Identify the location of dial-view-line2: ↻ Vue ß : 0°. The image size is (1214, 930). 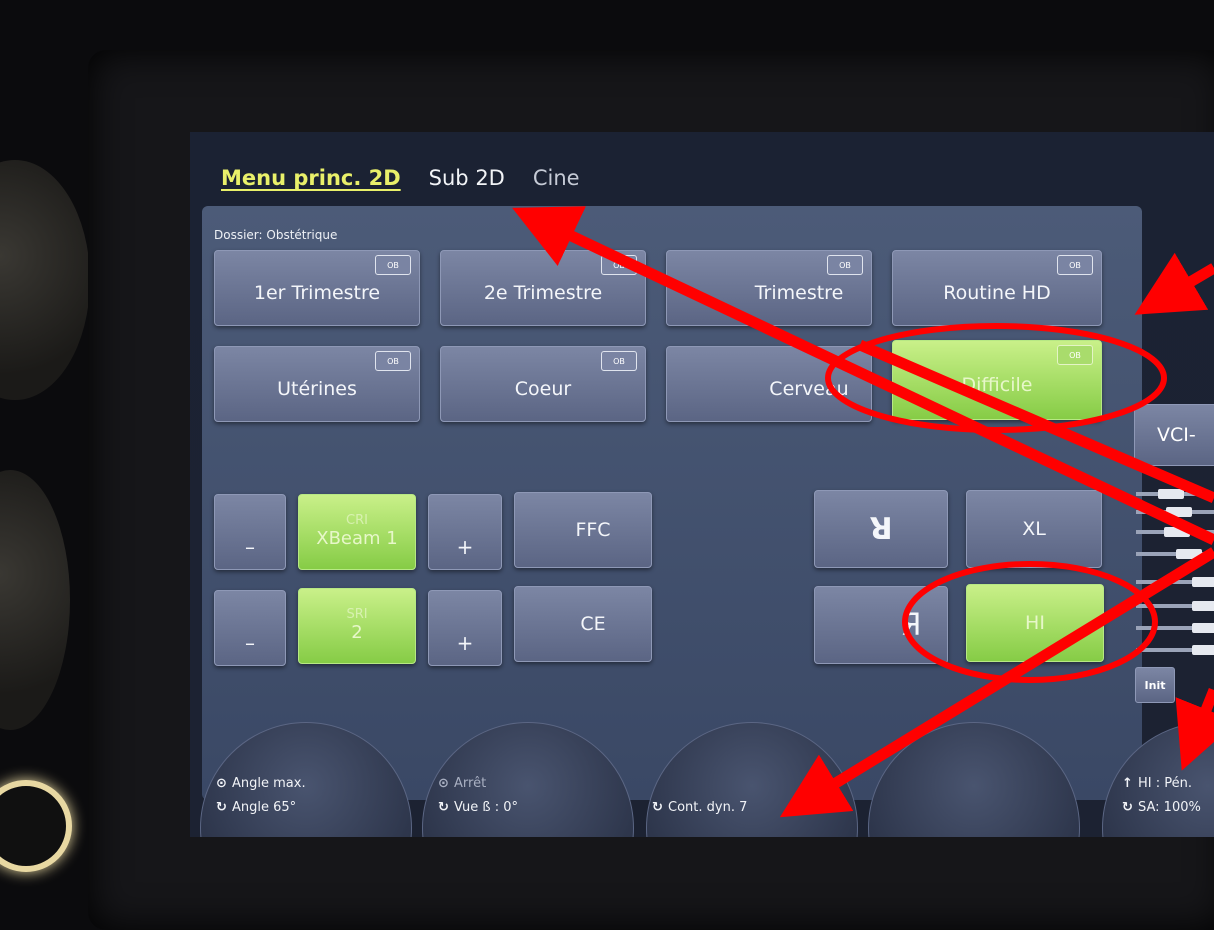
(478, 807).